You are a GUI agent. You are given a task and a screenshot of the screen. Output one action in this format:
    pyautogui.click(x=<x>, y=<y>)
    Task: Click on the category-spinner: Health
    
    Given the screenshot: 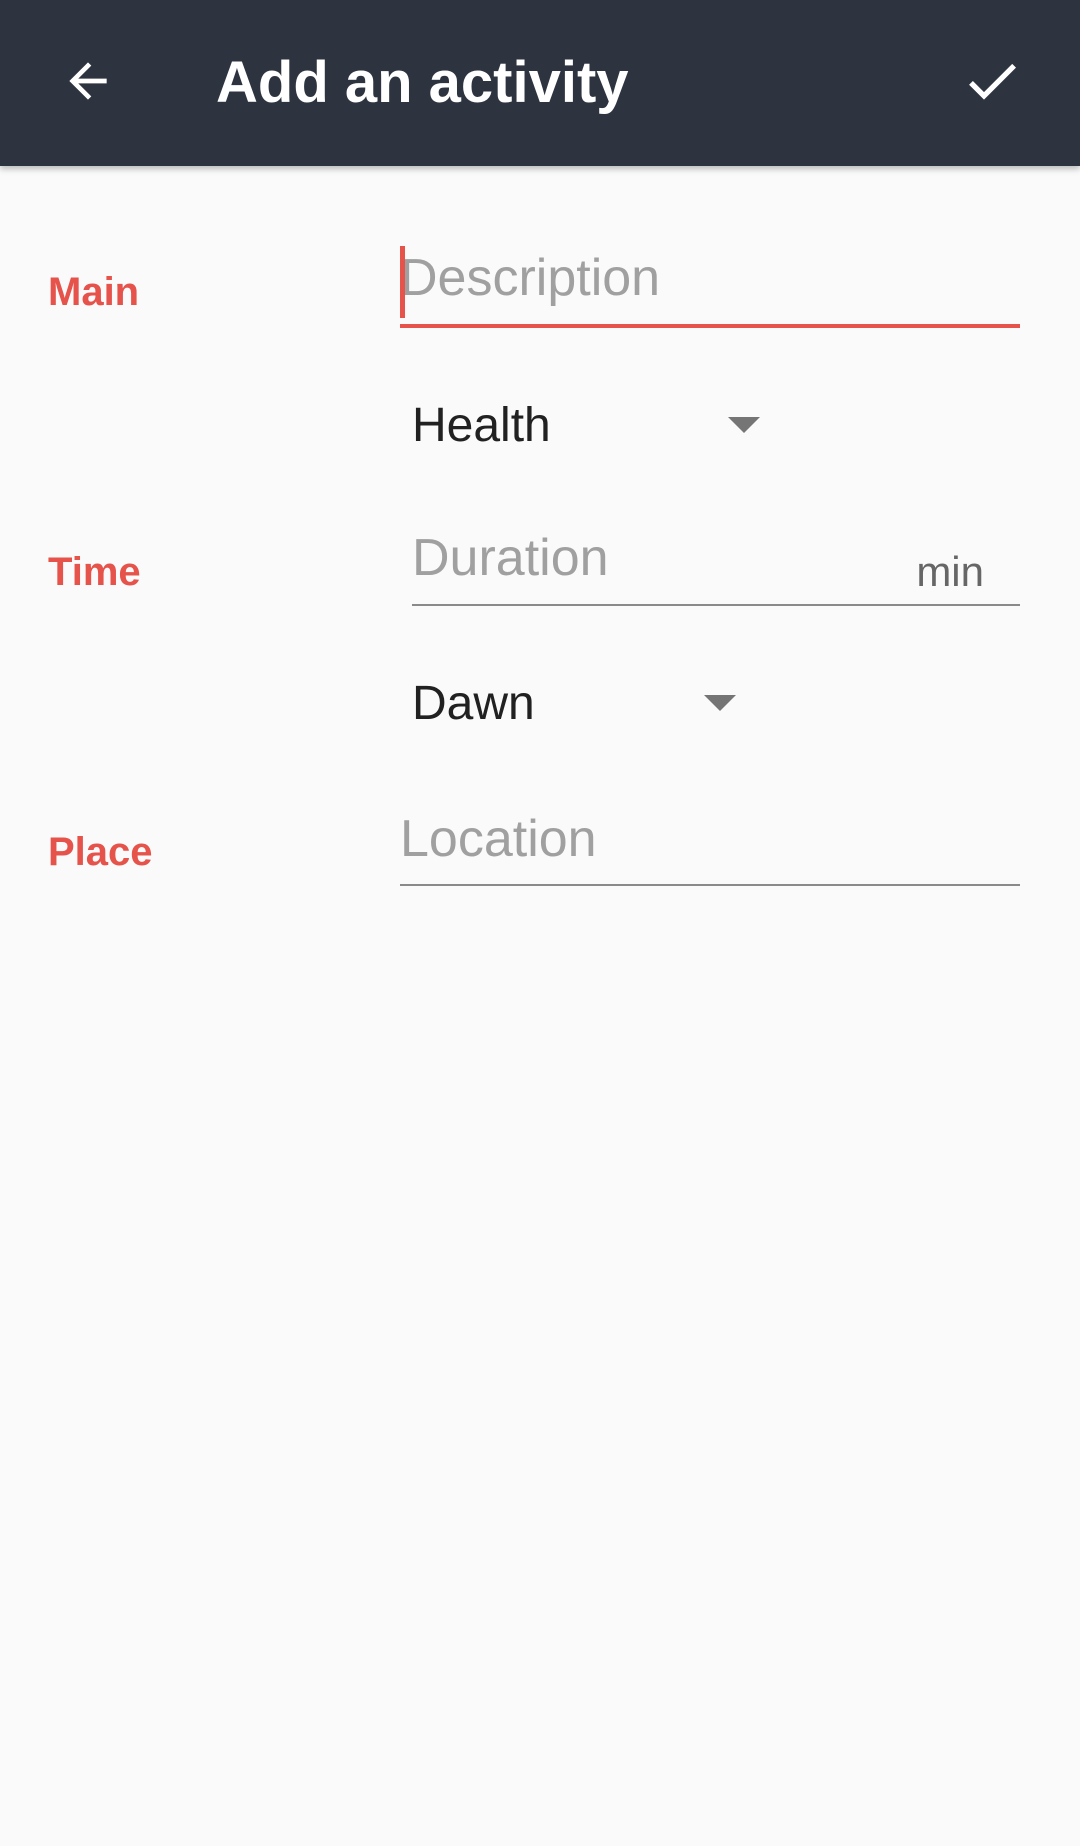 What is the action you would take?
    pyautogui.click(x=592, y=425)
    